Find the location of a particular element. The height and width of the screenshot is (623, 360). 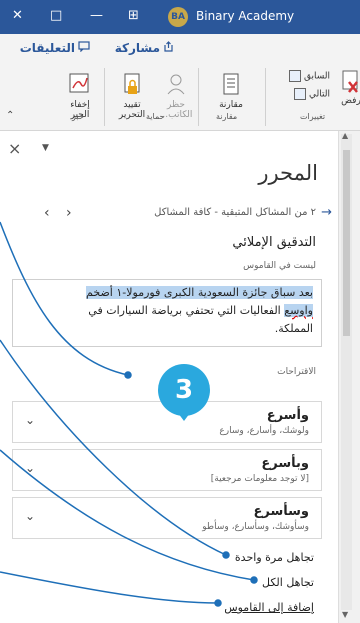

minimize-window-button: — is located at coordinates (96, 15).